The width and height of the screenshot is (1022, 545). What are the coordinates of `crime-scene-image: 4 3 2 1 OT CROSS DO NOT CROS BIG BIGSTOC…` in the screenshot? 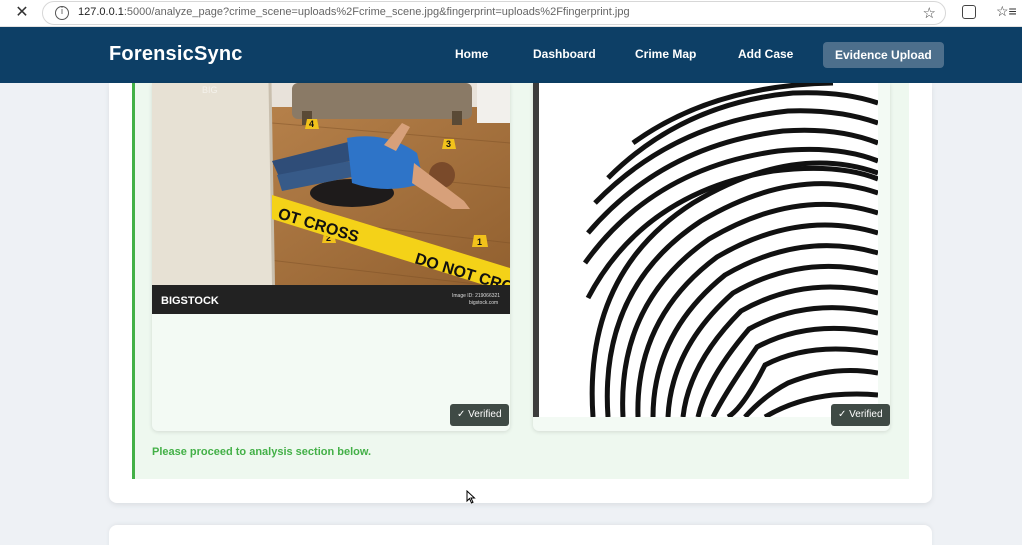 It's located at (331, 198).